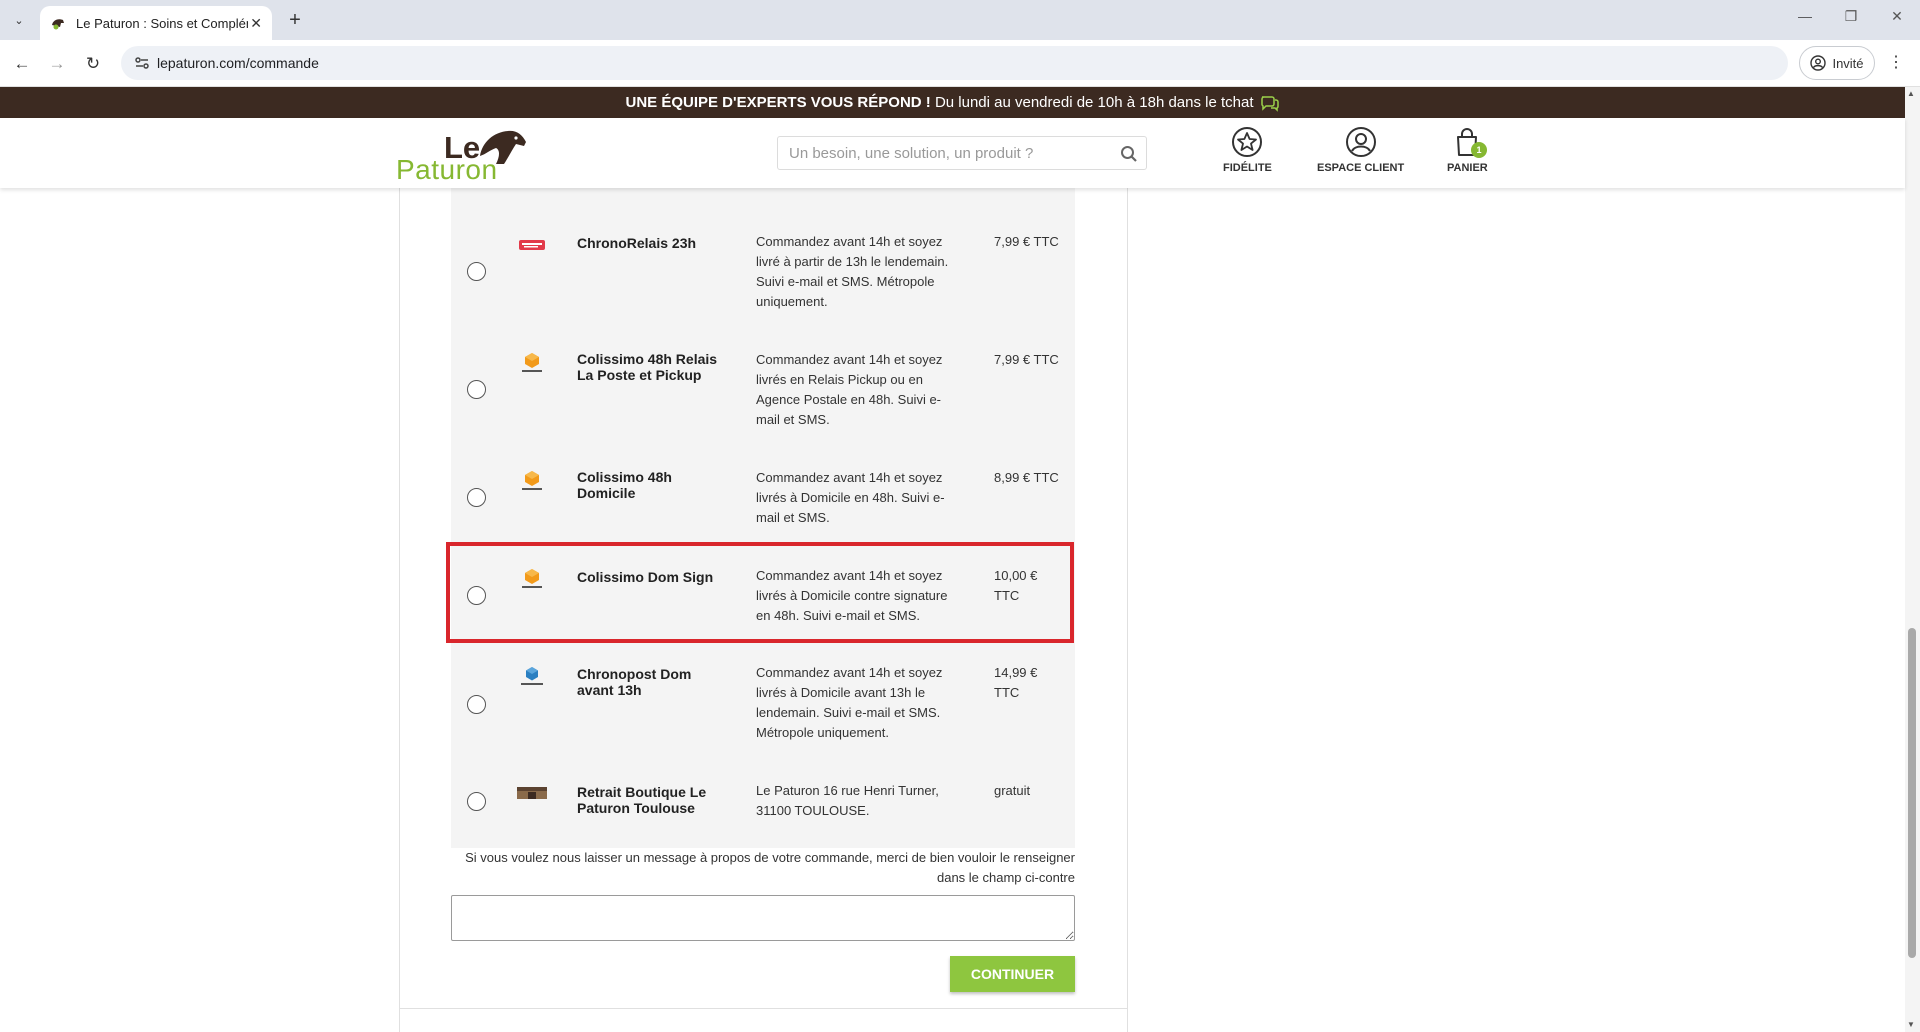 The width and height of the screenshot is (1920, 1032). I want to click on forward-arrow-icon: →, so click(57, 64).